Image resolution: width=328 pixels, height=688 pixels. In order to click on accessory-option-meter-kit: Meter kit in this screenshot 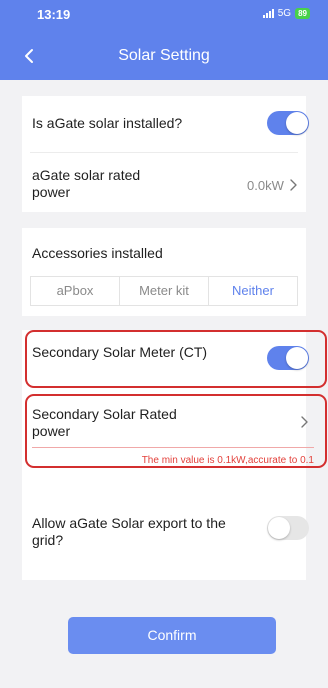, I will do `click(164, 291)`.